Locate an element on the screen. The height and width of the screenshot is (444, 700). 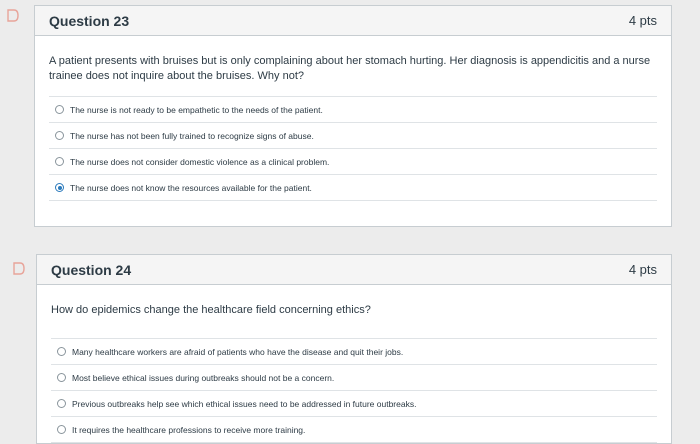
question-title: Question 23 is located at coordinates (89, 20).